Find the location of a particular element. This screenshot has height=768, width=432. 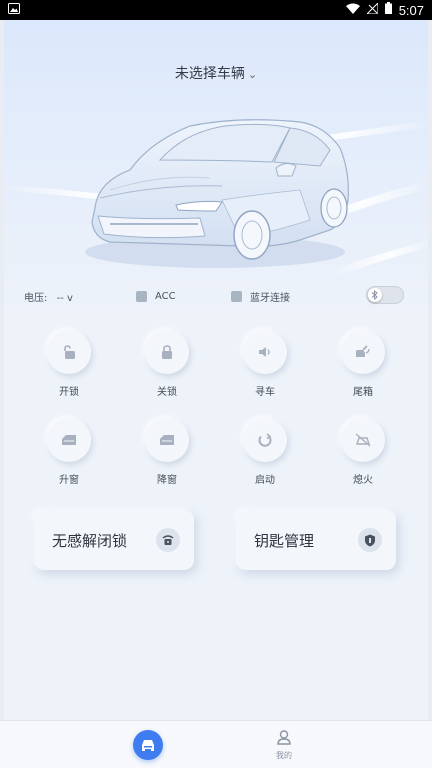

acc-status-square is located at coordinates (141, 296).